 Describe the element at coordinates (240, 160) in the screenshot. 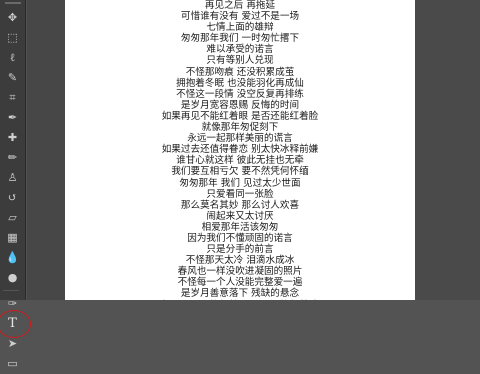

I see `poem-line: 谁甘心就这样 彼此无挂也无牵` at that location.